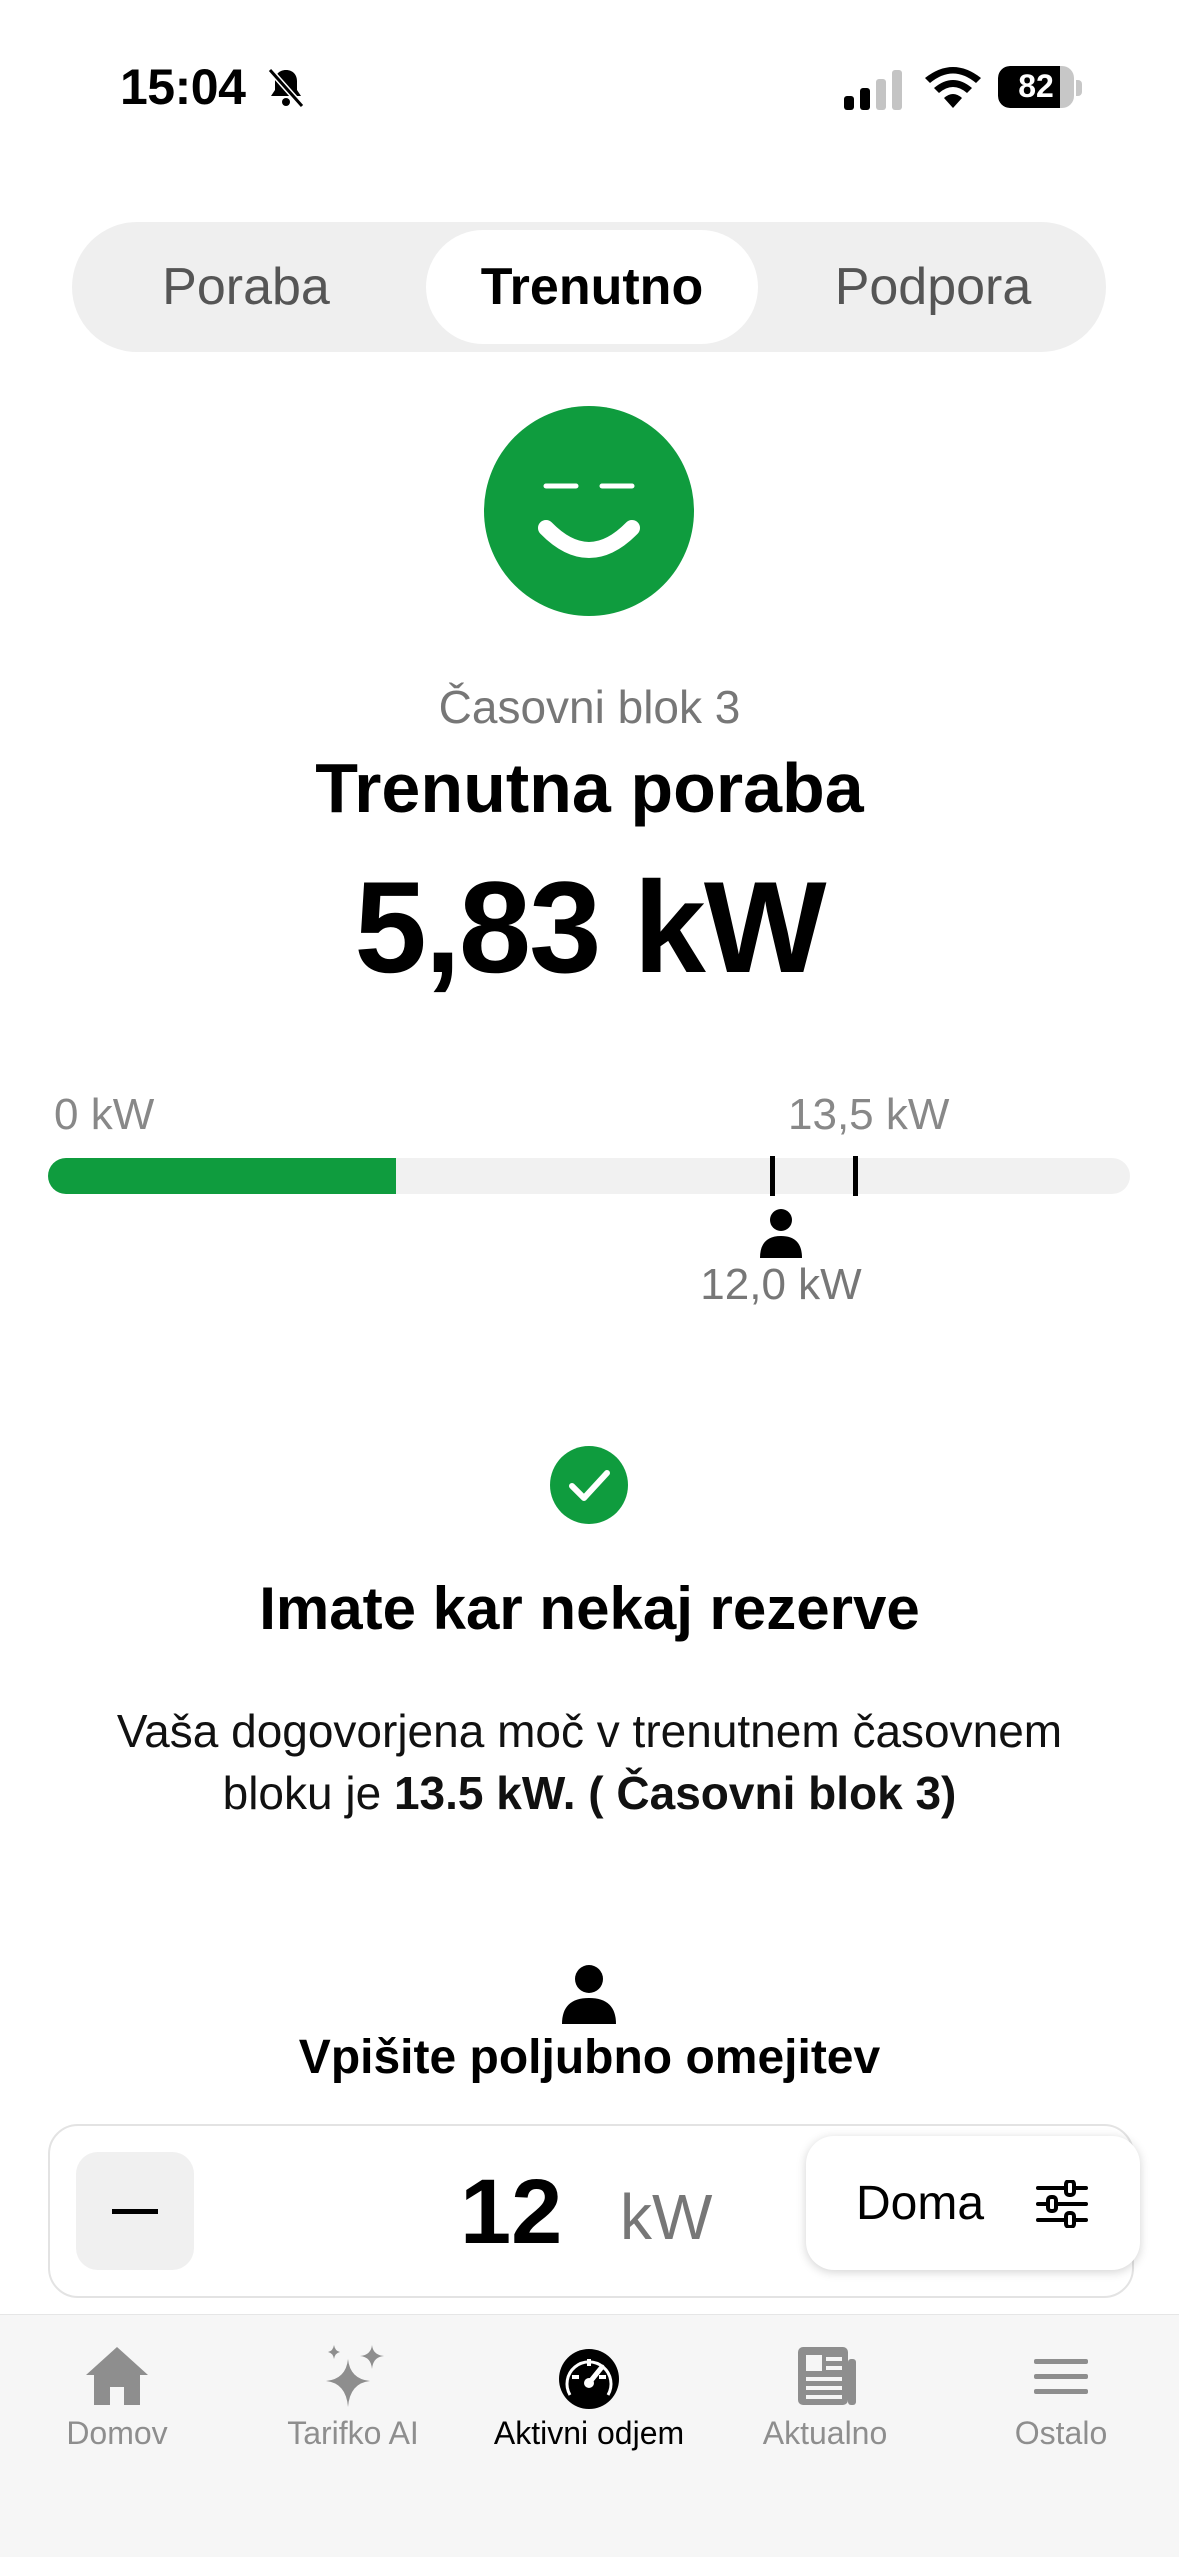 The height and width of the screenshot is (2557, 1179). I want to click on bell-slash-icon, so click(286, 88).